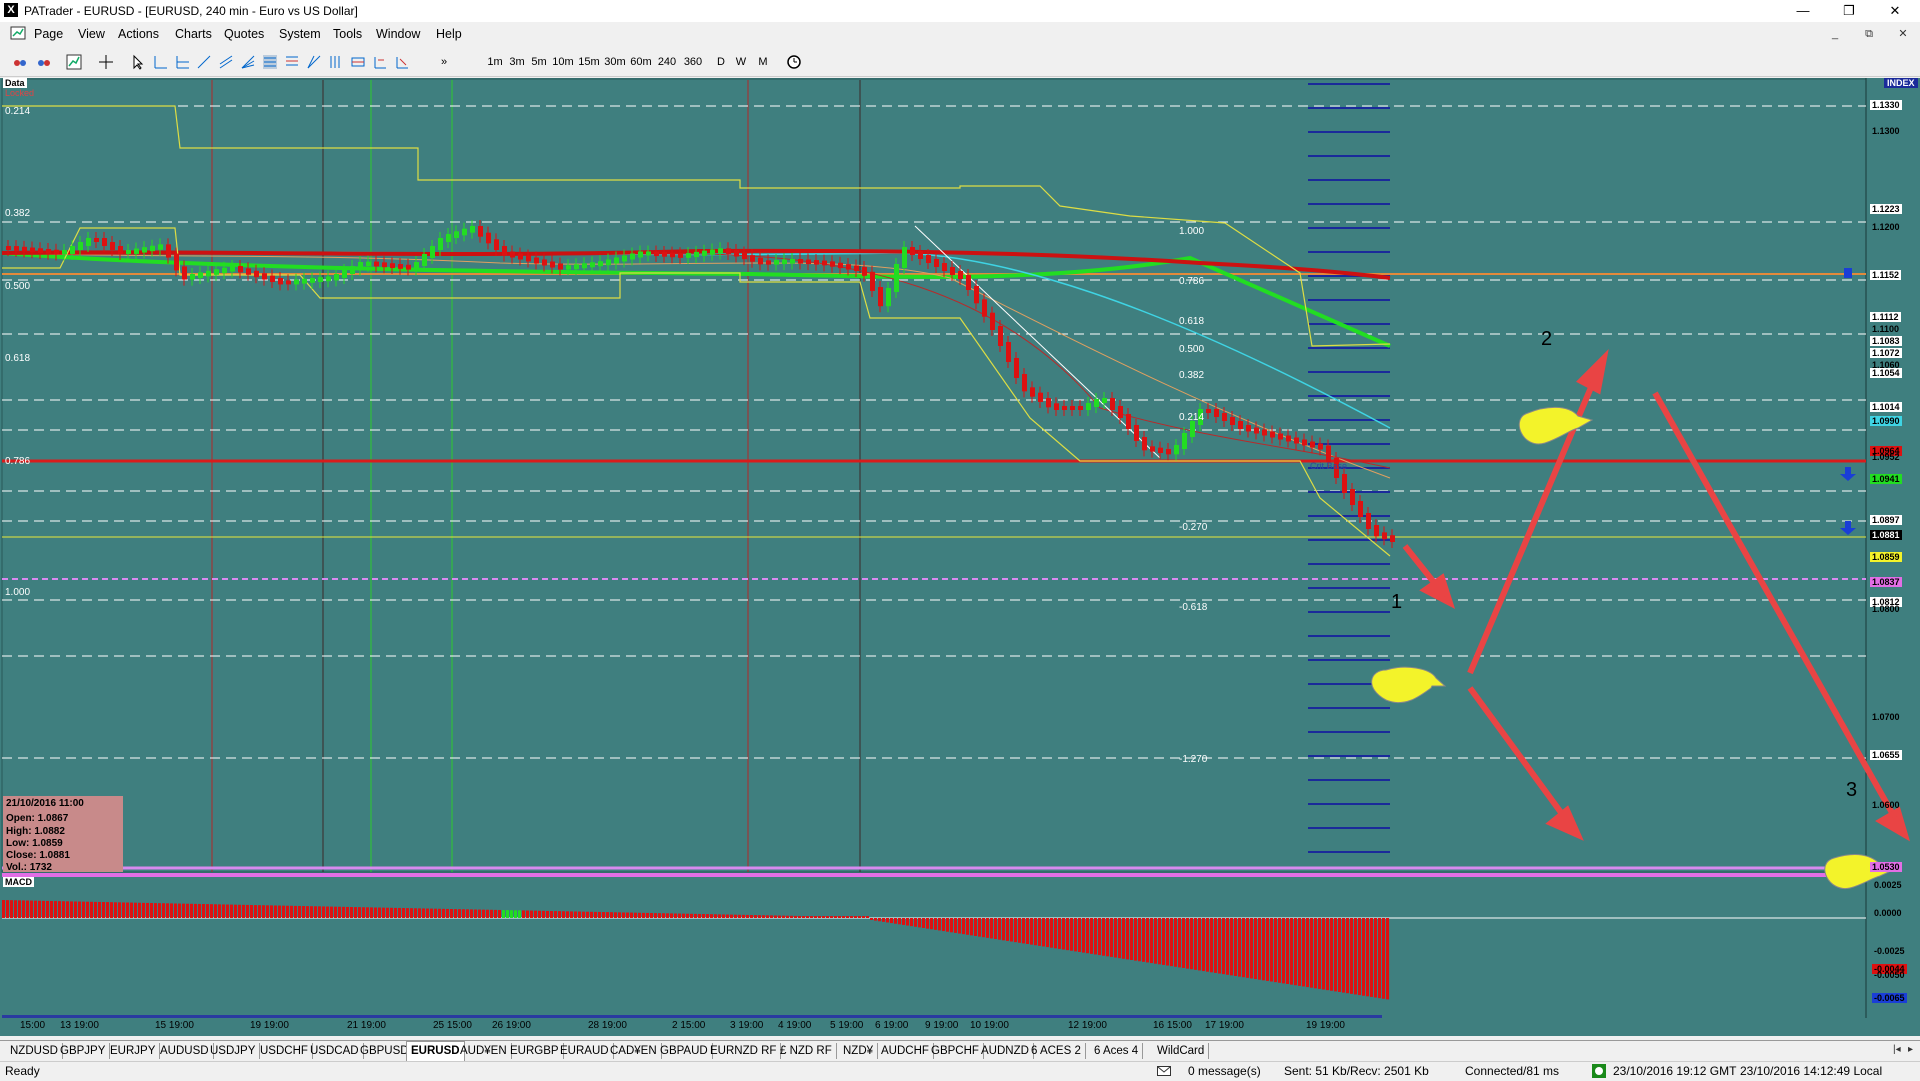 The image size is (1920, 1081). I want to click on mdi-restore-button: ⧉, so click(1869, 34).